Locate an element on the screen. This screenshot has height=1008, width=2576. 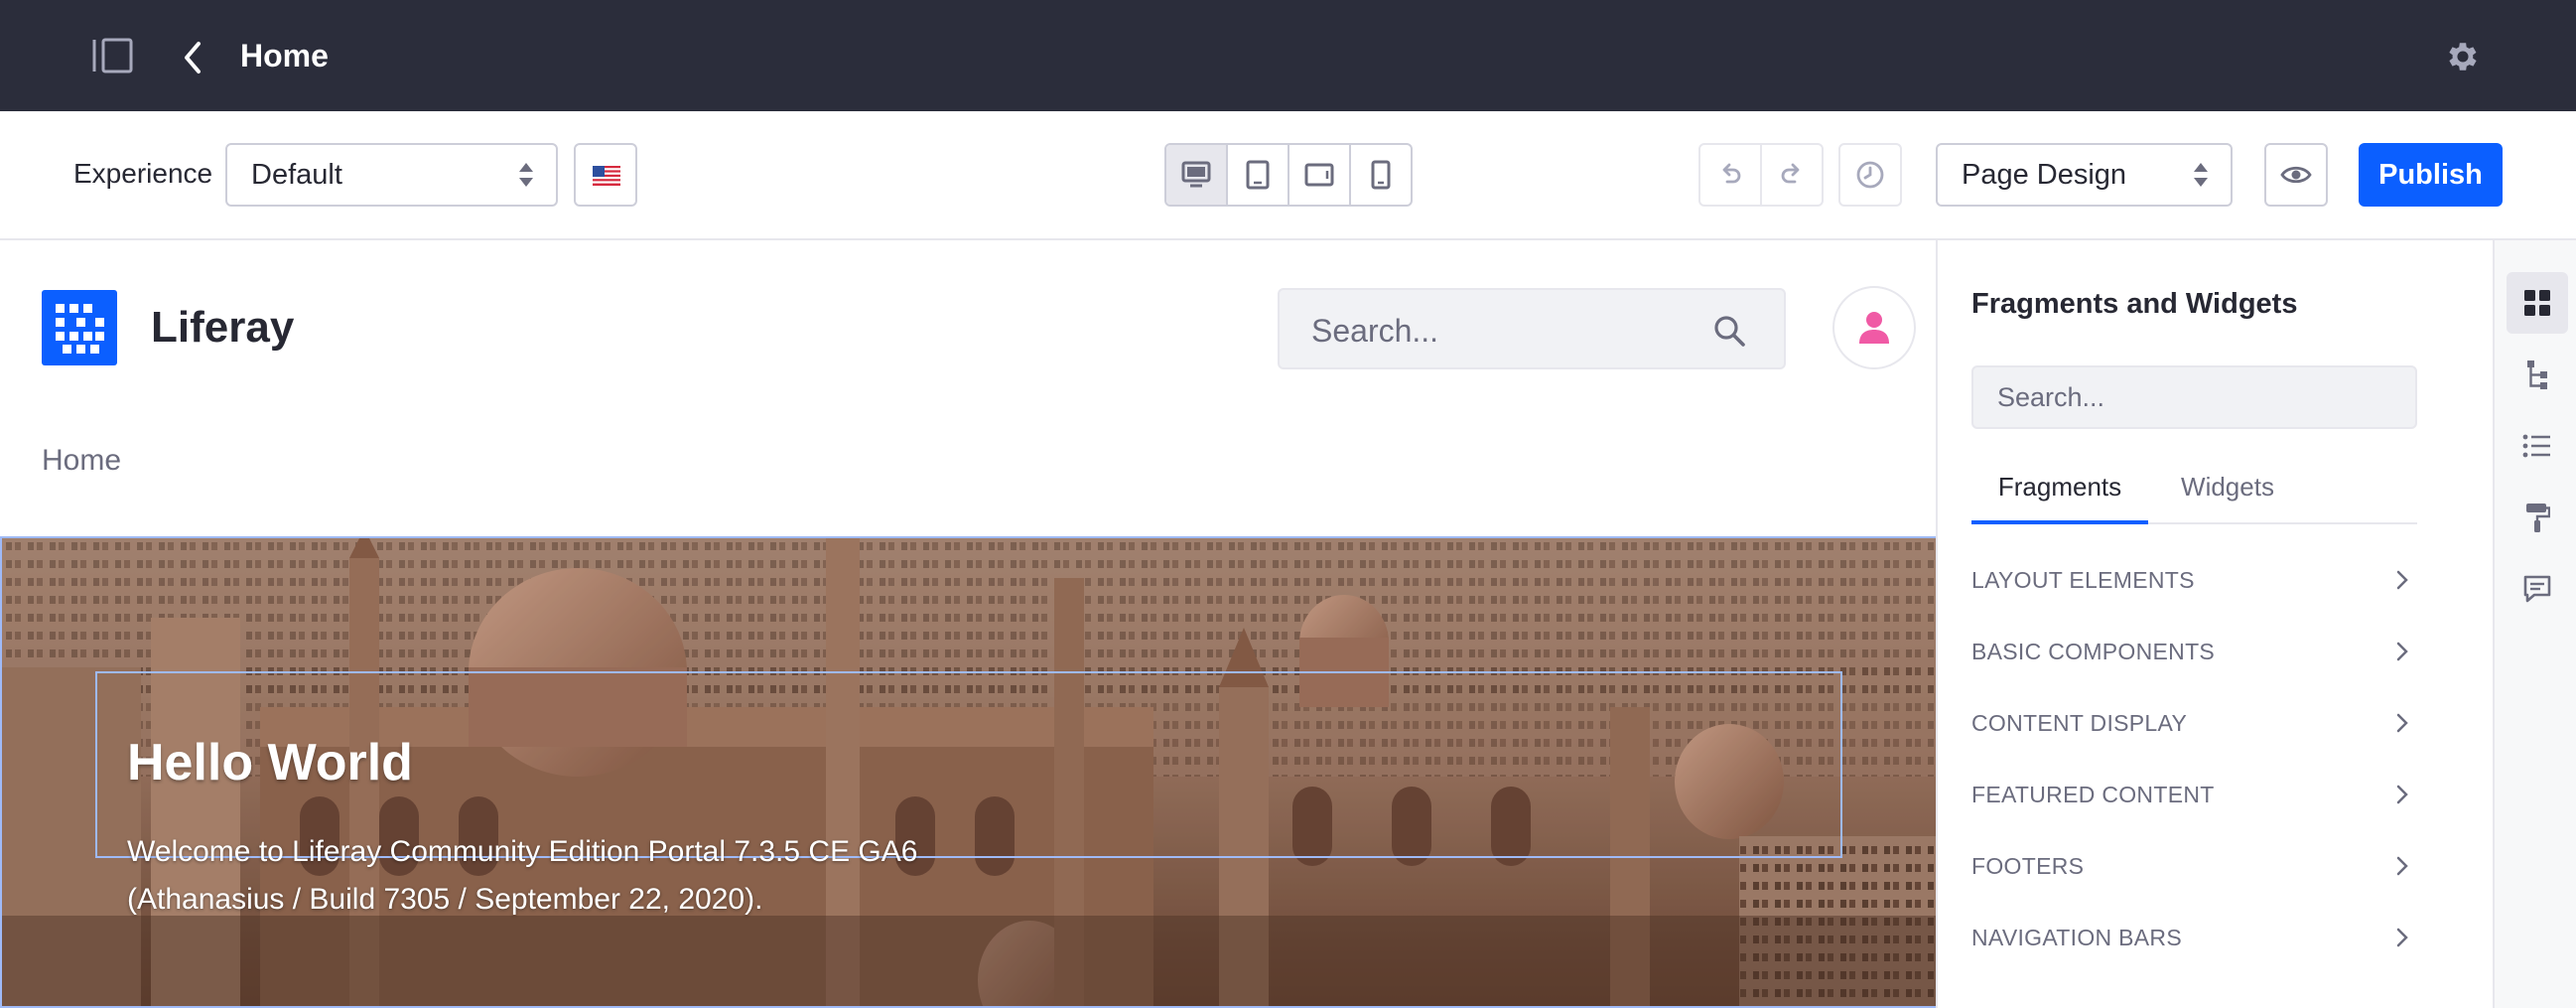
device-preview-group is located at coordinates (1288, 175).